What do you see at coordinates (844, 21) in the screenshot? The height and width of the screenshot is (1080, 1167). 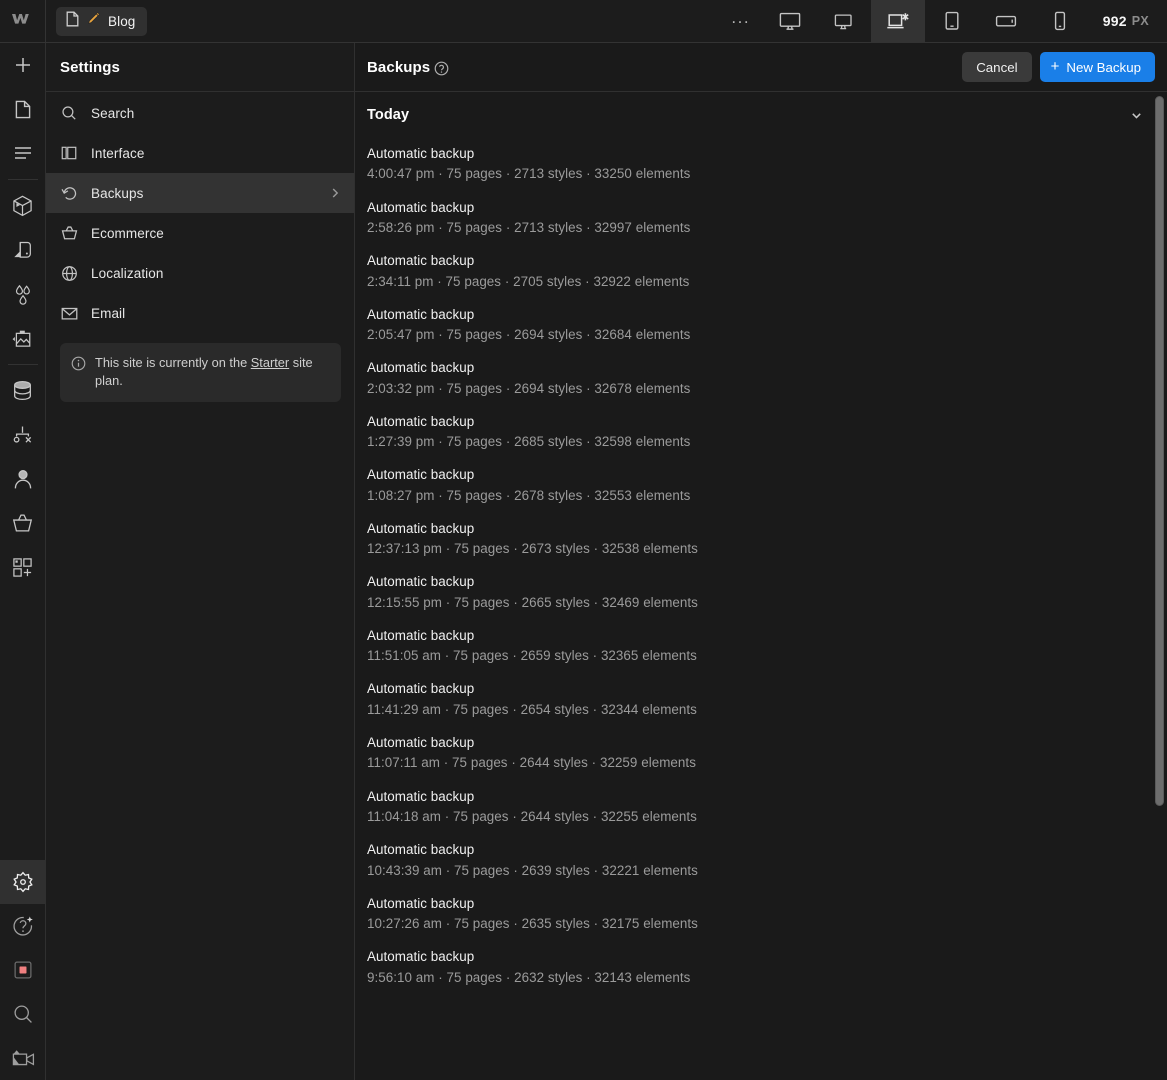 I see `breakpoint-desktop` at bounding box center [844, 21].